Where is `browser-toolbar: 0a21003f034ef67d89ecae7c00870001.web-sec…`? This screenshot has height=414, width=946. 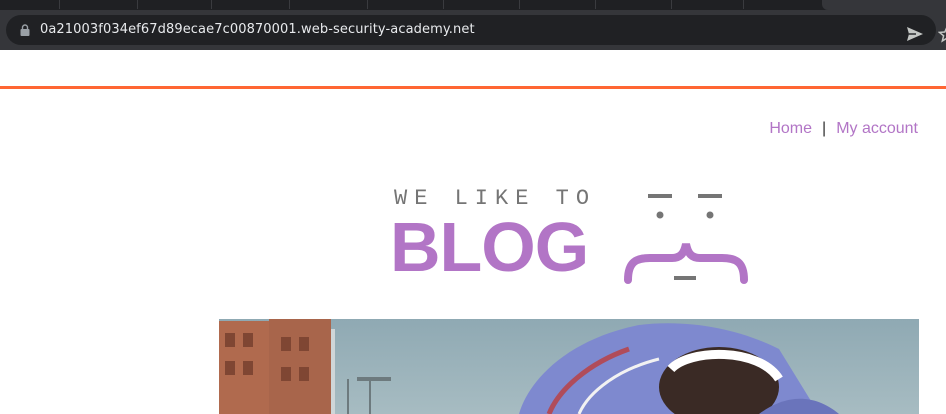 browser-toolbar: 0a21003f034ef67d89ecae7c00870001.web-sec… is located at coordinates (473, 30).